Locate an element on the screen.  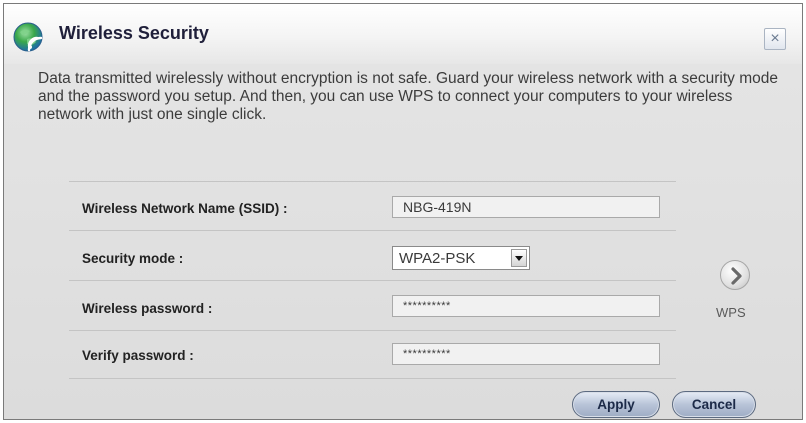
cancel-button: Cancel is located at coordinates (714, 404).